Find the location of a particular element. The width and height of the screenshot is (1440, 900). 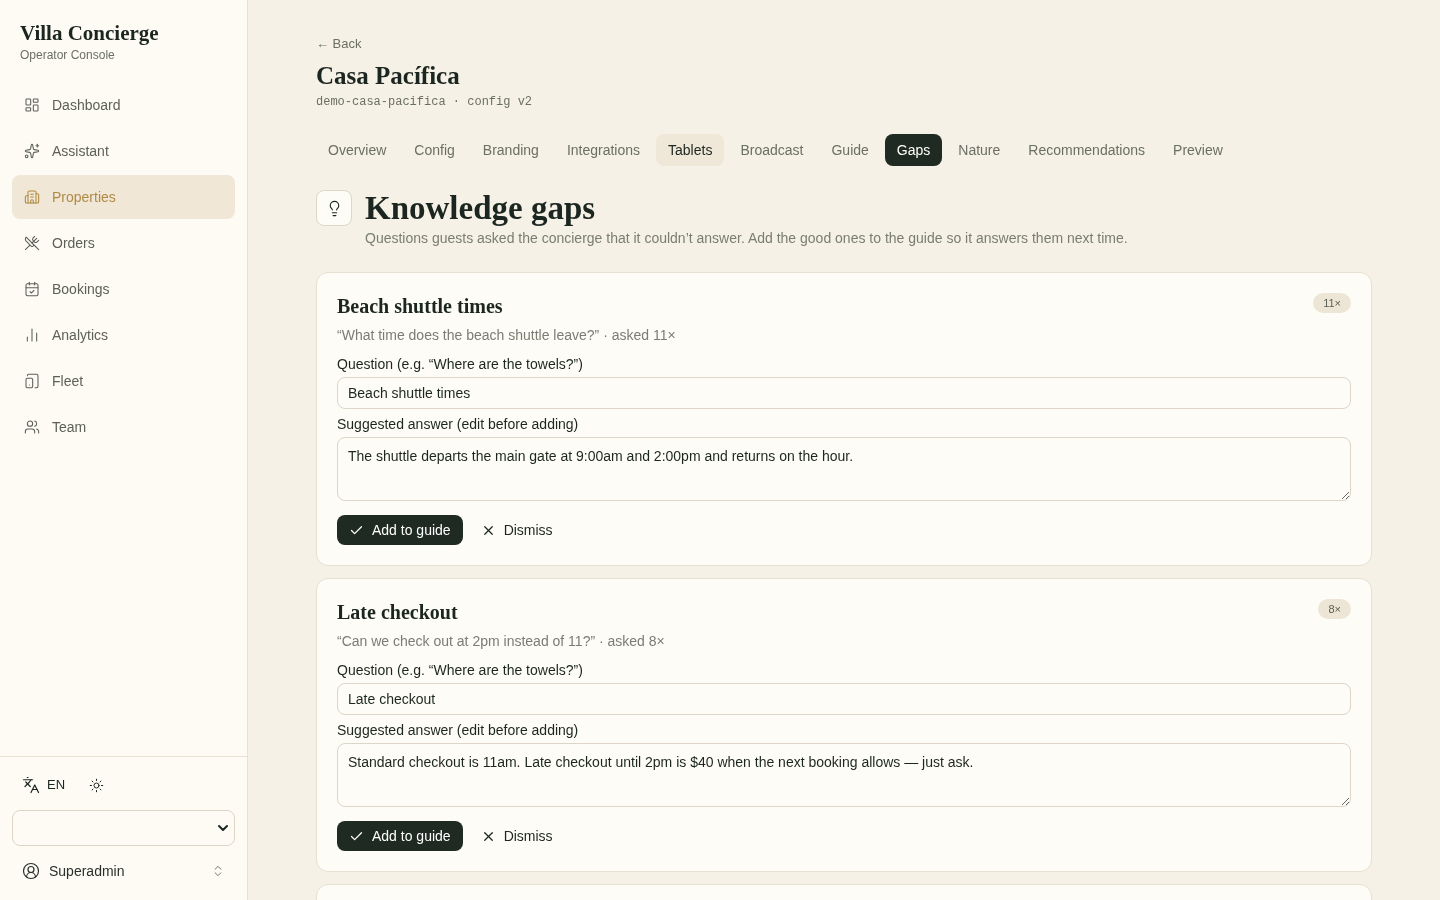

tab: Overview is located at coordinates (357, 150).